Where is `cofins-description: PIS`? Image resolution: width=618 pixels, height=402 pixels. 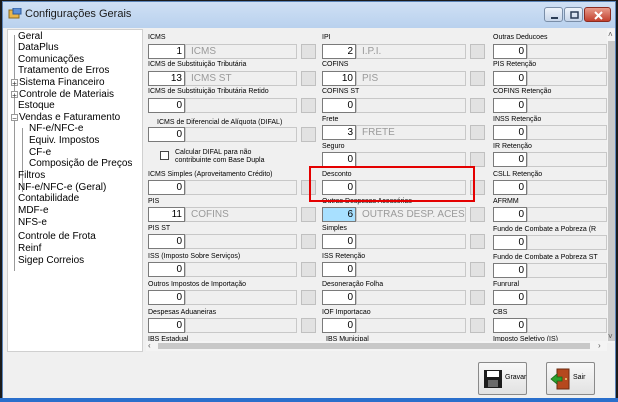 cofins-description: PIS is located at coordinates (411, 78).